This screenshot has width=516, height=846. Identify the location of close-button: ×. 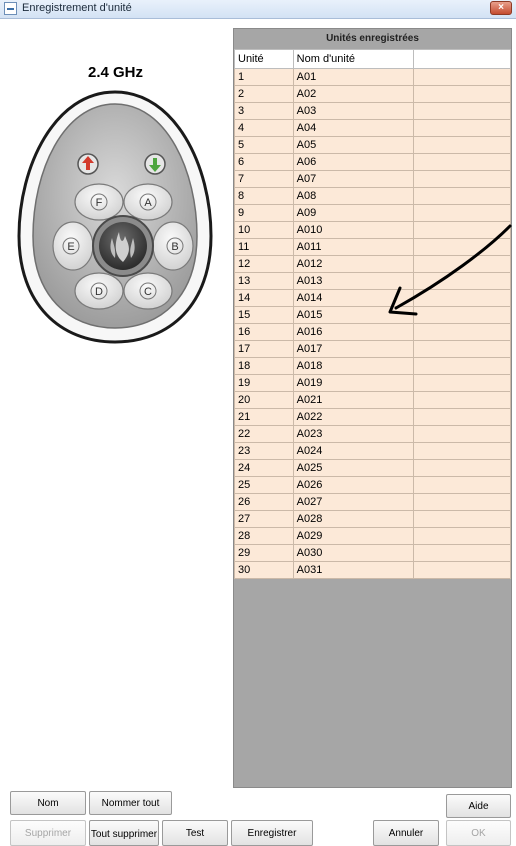
(501, 8).